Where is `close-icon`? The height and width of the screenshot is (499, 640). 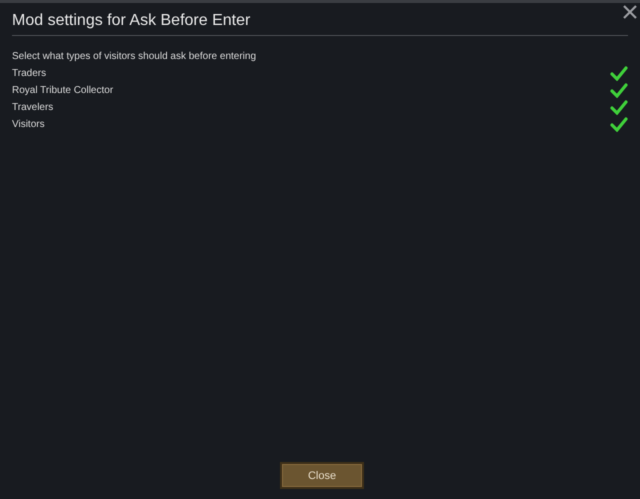
close-icon is located at coordinates (630, 12).